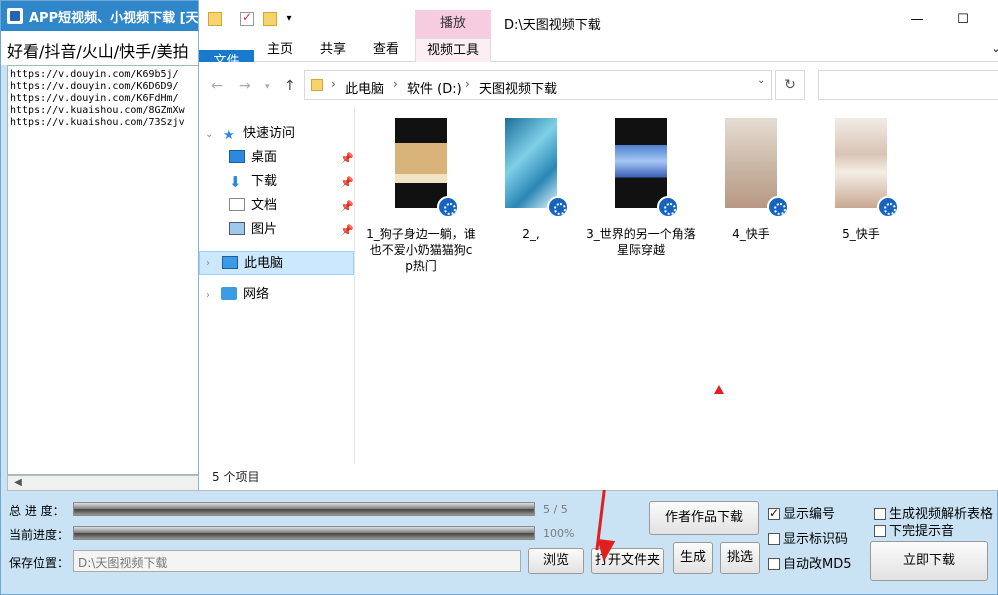 Image resolution: width=998 pixels, height=595 pixels. What do you see at coordinates (270, 19) in the screenshot?
I see `new-folder-icon` at bounding box center [270, 19].